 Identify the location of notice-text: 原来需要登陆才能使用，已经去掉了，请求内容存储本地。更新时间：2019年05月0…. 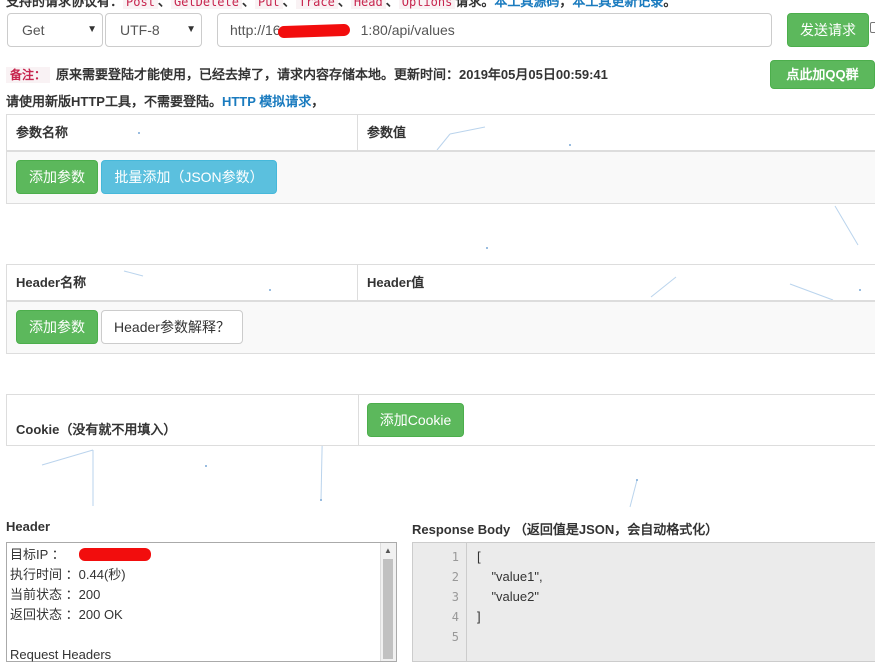
(332, 74).